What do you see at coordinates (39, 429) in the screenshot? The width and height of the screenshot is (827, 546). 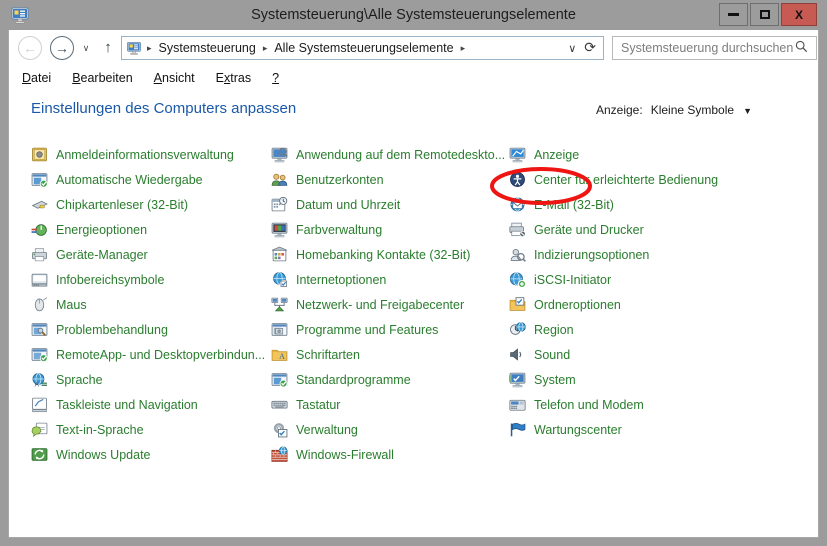 I see `text-to-speech-icon` at bounding box center [39, 429].